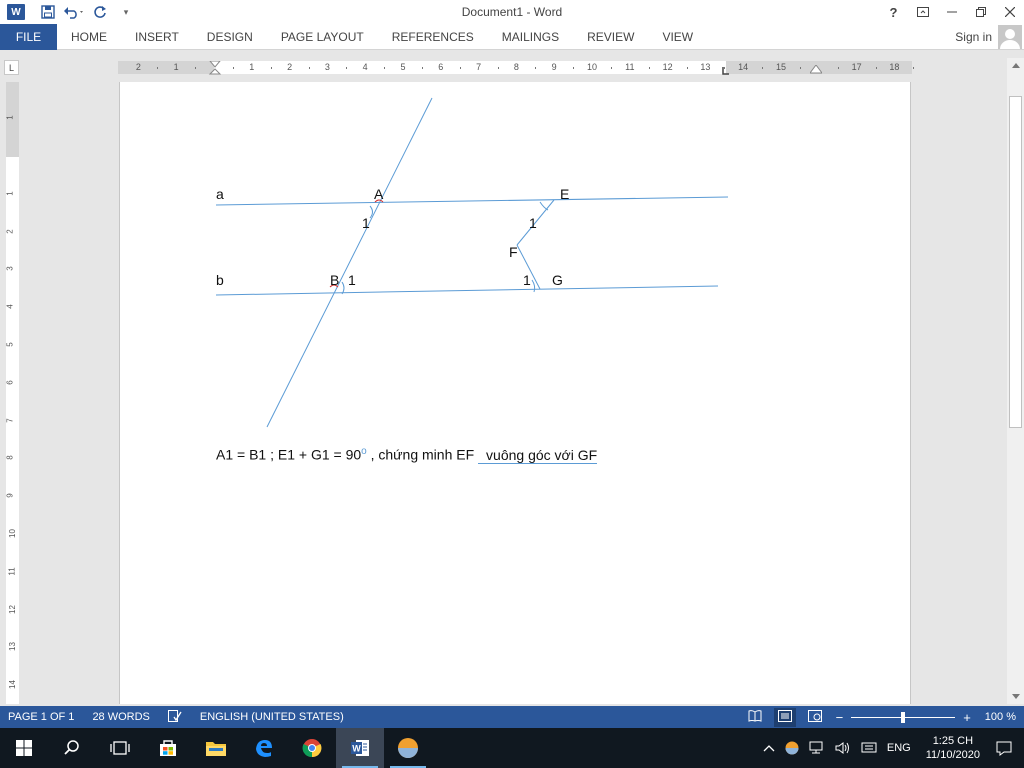  I want to click on other-app, so click(408, 748).